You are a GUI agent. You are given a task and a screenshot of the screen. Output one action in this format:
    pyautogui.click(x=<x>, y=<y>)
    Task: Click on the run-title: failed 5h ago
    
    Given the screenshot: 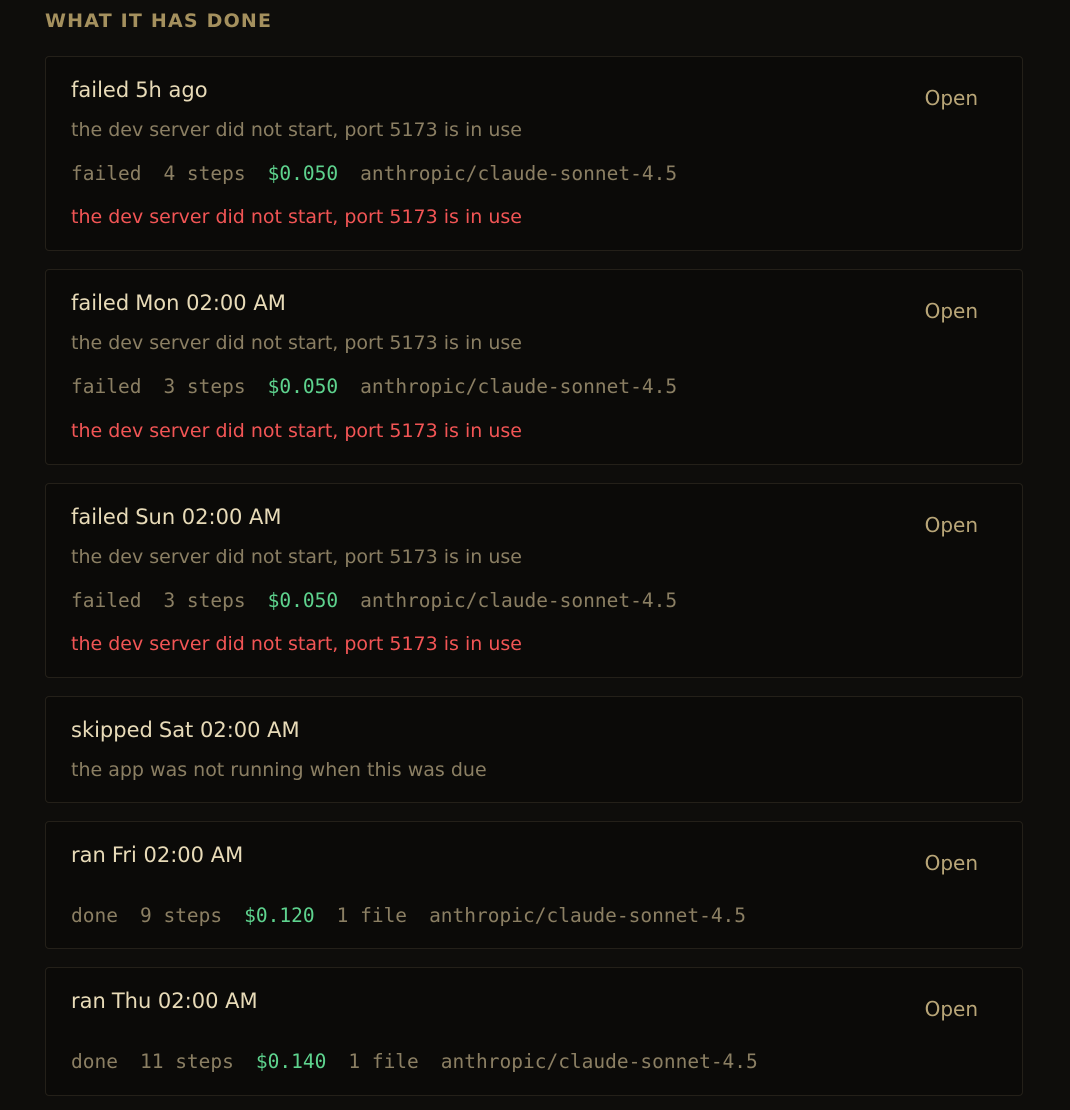 What is the action you would take?
    pyautogui.click(x=142, y=90)
    